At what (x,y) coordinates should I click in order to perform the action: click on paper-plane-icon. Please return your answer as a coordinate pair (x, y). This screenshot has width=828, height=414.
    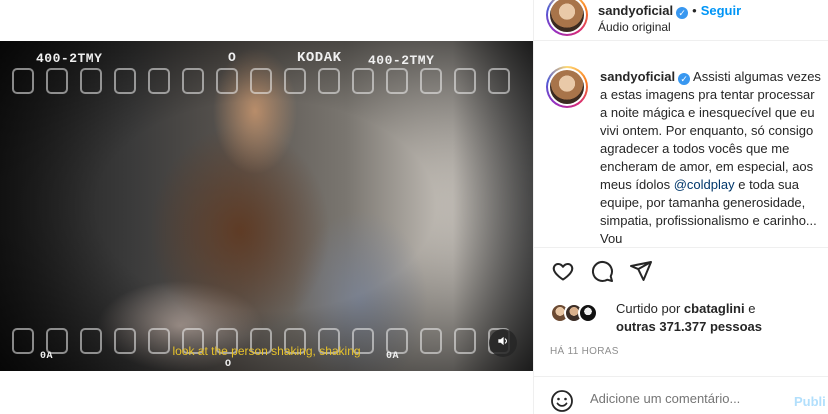
    Looking at the image, I should click on (641, 273).